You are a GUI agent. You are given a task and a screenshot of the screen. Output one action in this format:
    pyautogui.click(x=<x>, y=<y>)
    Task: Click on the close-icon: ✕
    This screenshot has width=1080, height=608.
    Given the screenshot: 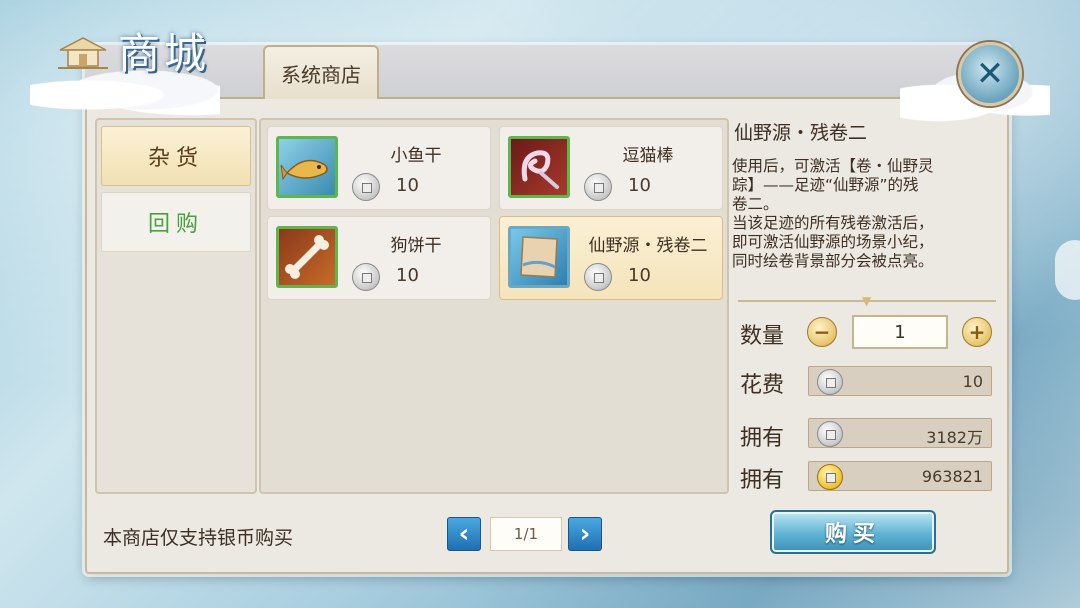 What is the action you would take?
    pyautogui.click(x=990, y=74)
    